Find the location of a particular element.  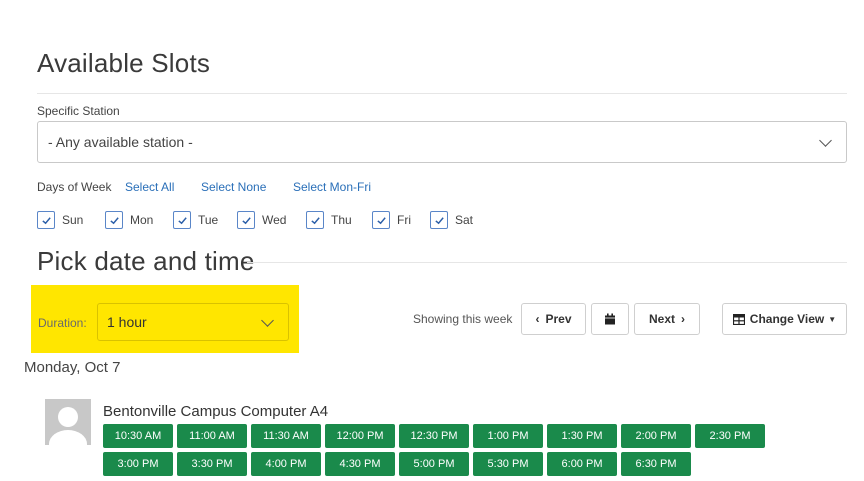

user-placeholder-icon is located at coordinates (68, 426).